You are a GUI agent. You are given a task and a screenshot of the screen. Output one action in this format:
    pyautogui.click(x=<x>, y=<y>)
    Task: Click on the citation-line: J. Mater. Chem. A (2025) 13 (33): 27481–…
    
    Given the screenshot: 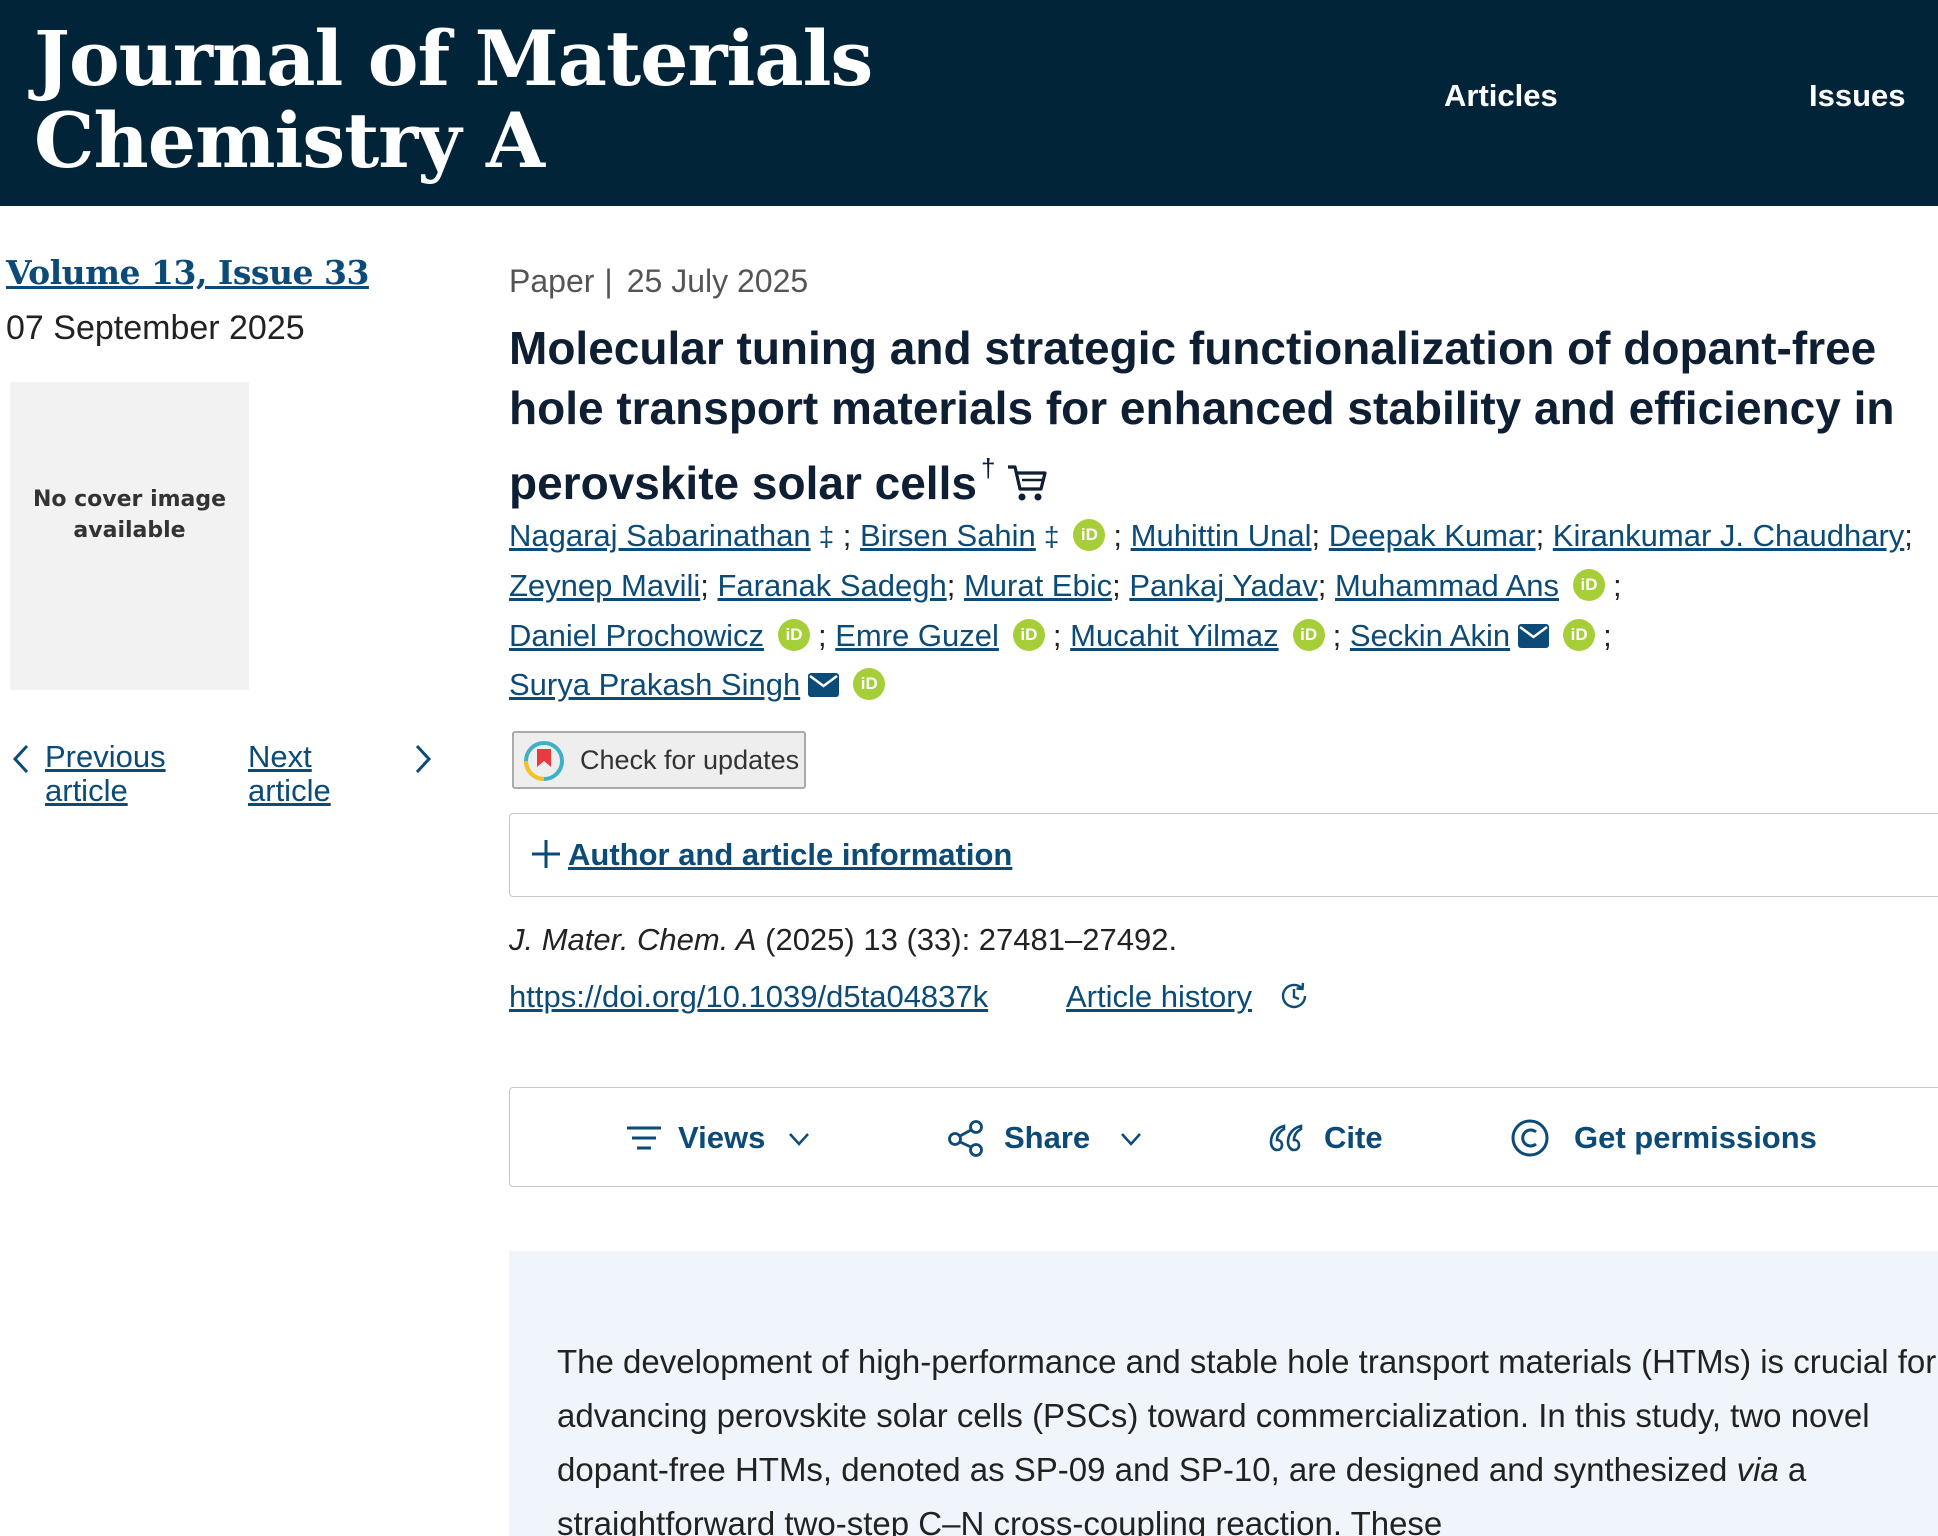 What is the action you would take?
    pyautogui.click(x=843, y=940)
    